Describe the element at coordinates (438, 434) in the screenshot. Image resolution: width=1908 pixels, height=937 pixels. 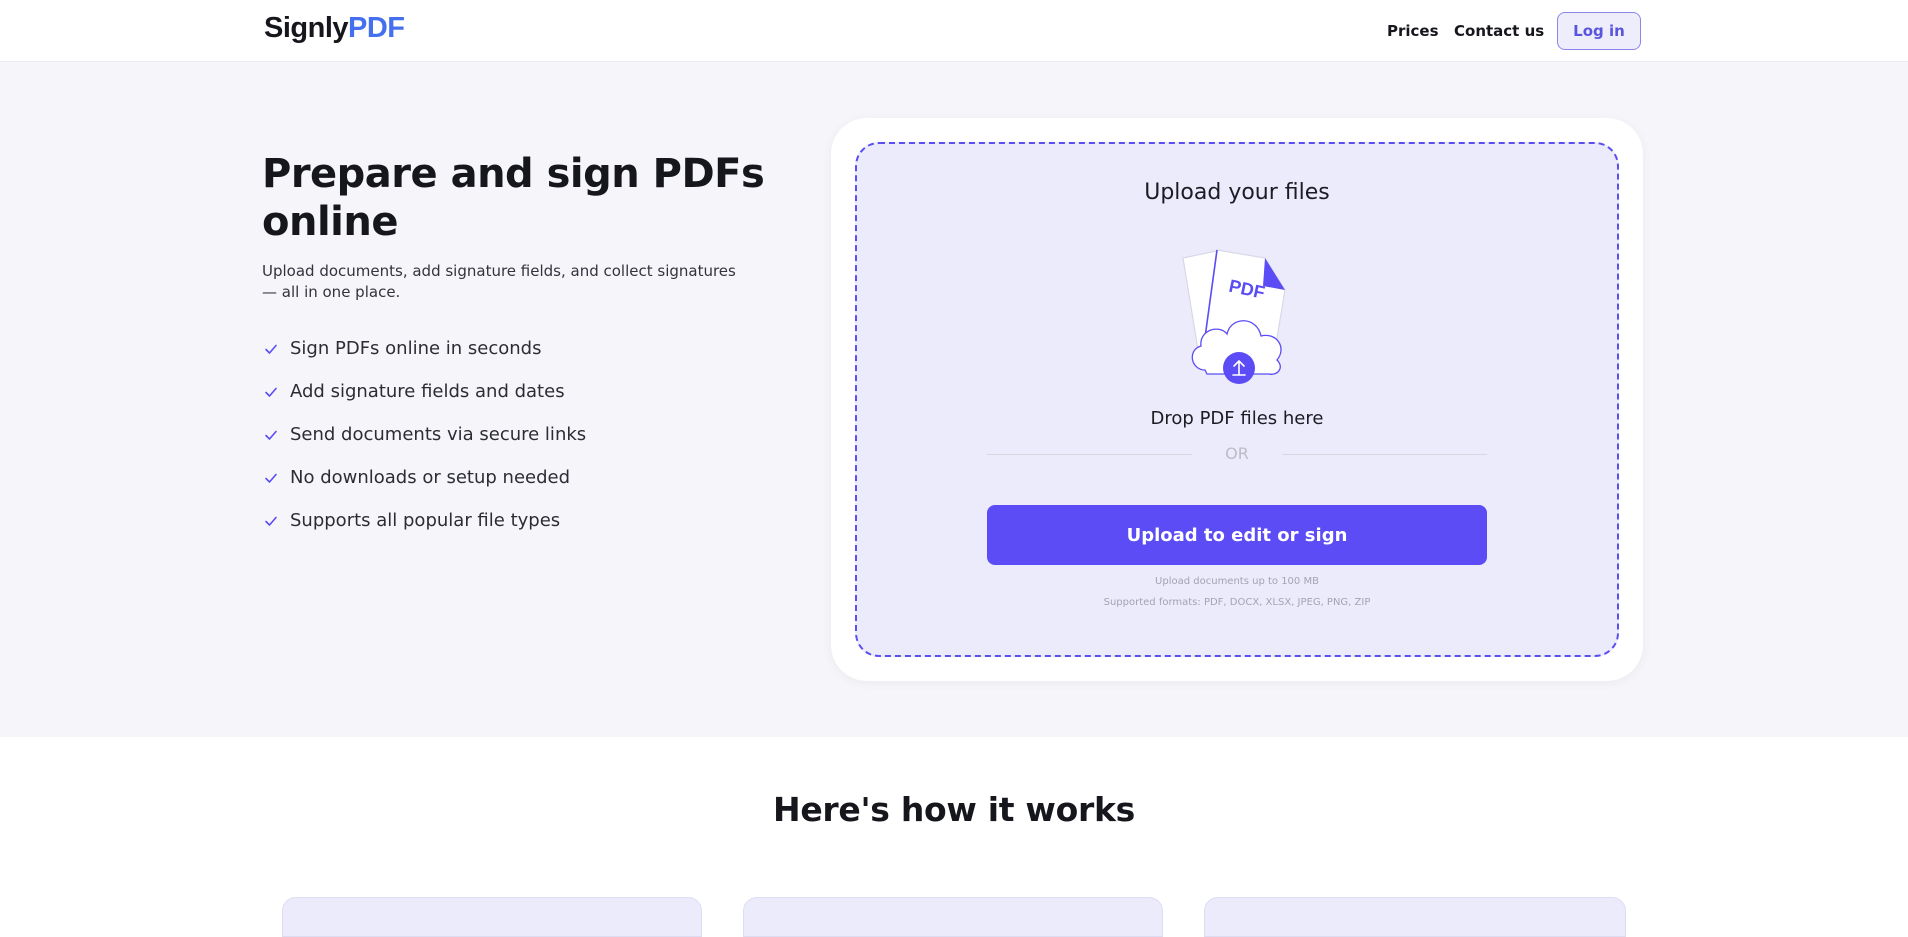
I see `feature-label: Send documents via secure links` at that location.